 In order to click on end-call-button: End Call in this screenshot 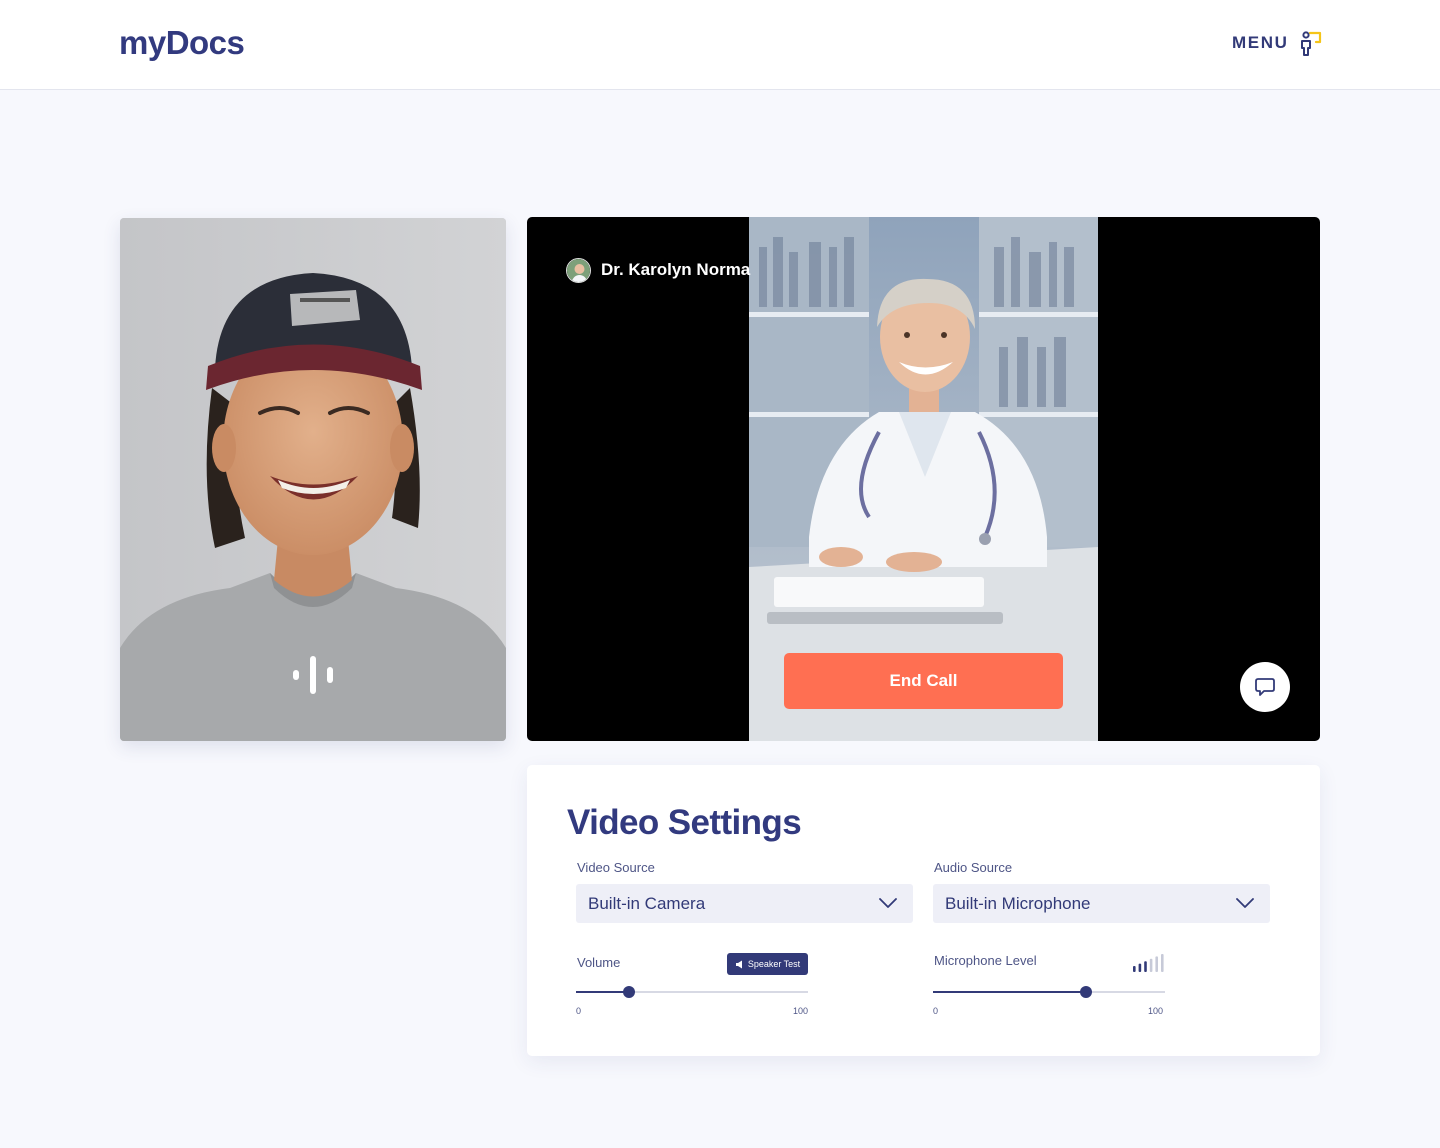, I will do `click(923, 681)`.